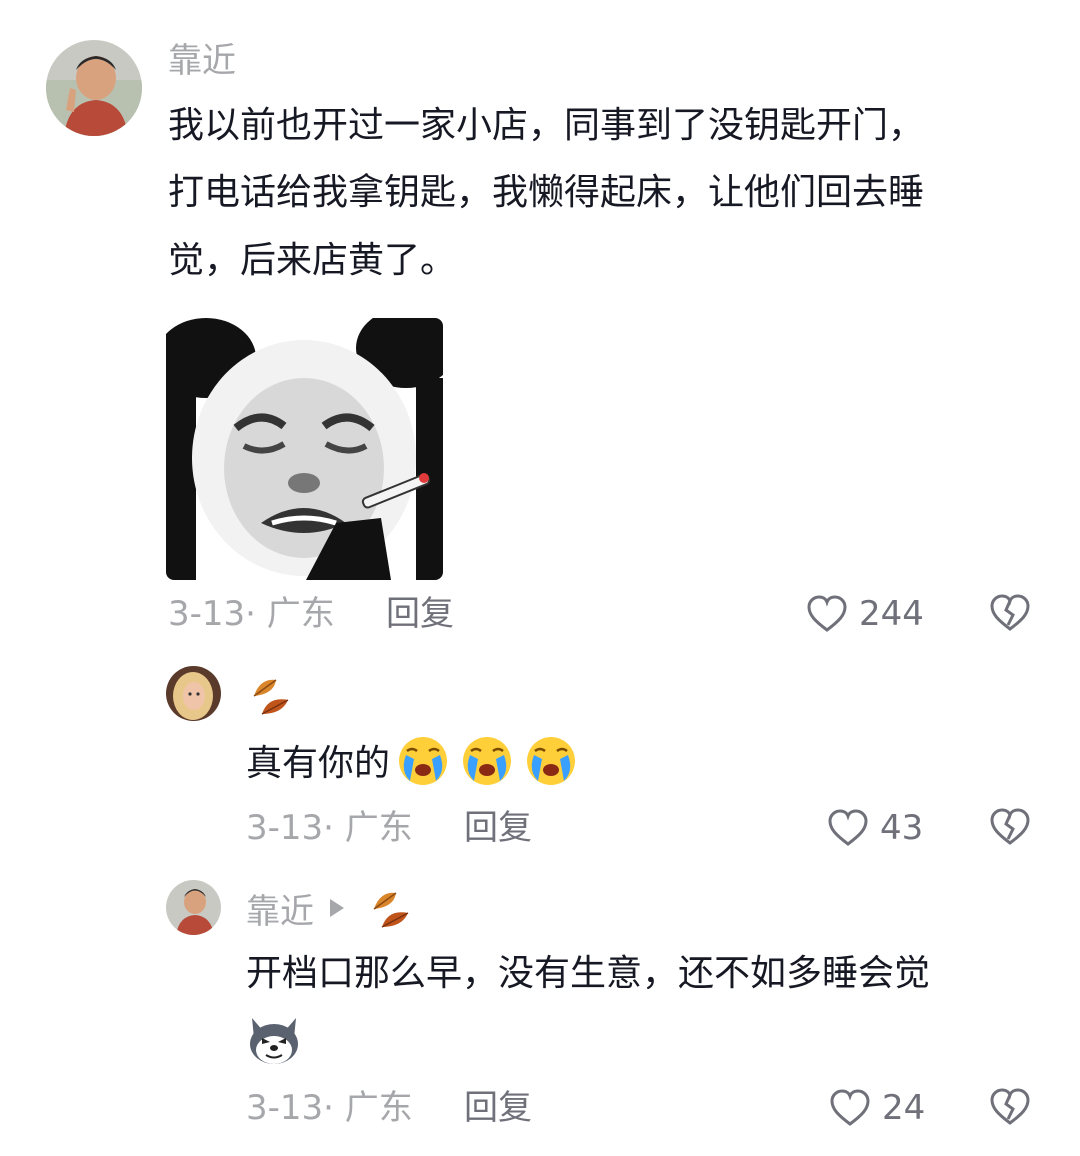  I want to click on comment-date-location: 3-13· 广东, so click(251, 614).